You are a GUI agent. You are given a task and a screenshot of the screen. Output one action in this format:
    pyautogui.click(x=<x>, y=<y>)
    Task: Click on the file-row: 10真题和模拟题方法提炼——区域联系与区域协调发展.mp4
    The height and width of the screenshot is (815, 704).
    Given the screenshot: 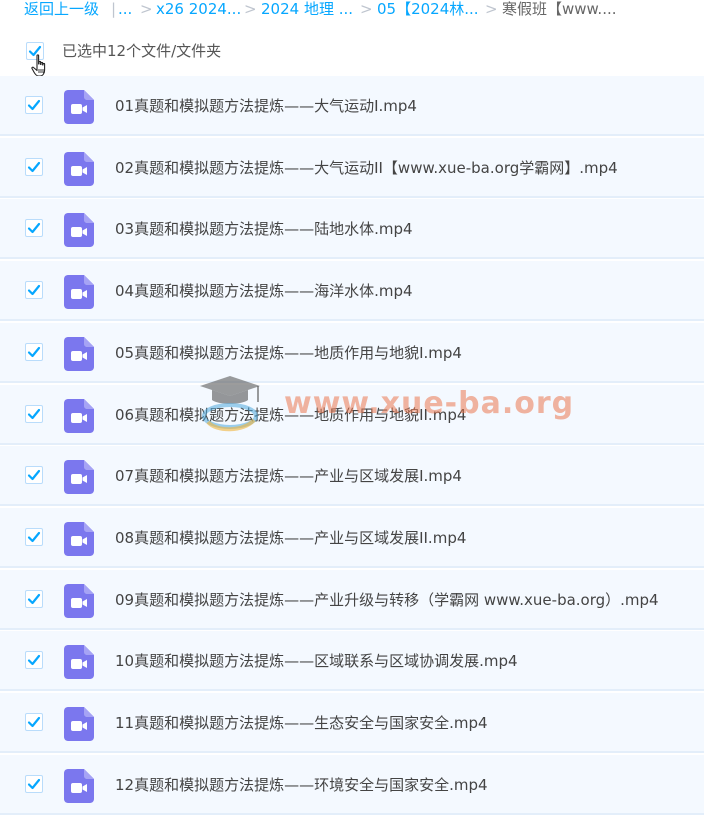 What is the action you would take?
    pyautogui.click(x=352, y=661)
    